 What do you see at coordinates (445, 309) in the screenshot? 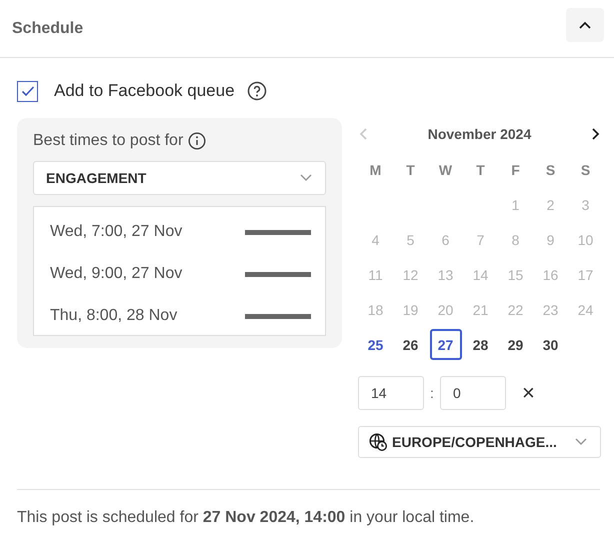
I see `calendar-day: 20` at bounding box center [445, 309].